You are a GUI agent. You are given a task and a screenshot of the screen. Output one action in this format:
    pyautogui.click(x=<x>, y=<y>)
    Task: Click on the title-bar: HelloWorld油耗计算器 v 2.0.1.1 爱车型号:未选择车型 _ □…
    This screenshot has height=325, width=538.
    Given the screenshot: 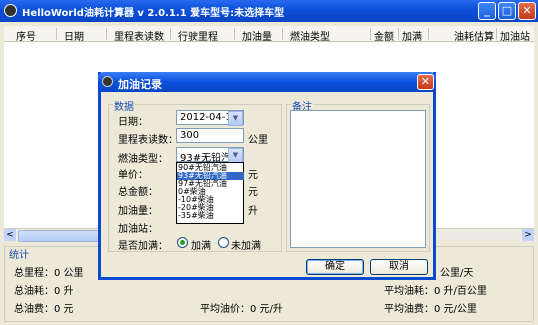 What is the action you would take?
    pyautogui.click(x=269, y=11)
    